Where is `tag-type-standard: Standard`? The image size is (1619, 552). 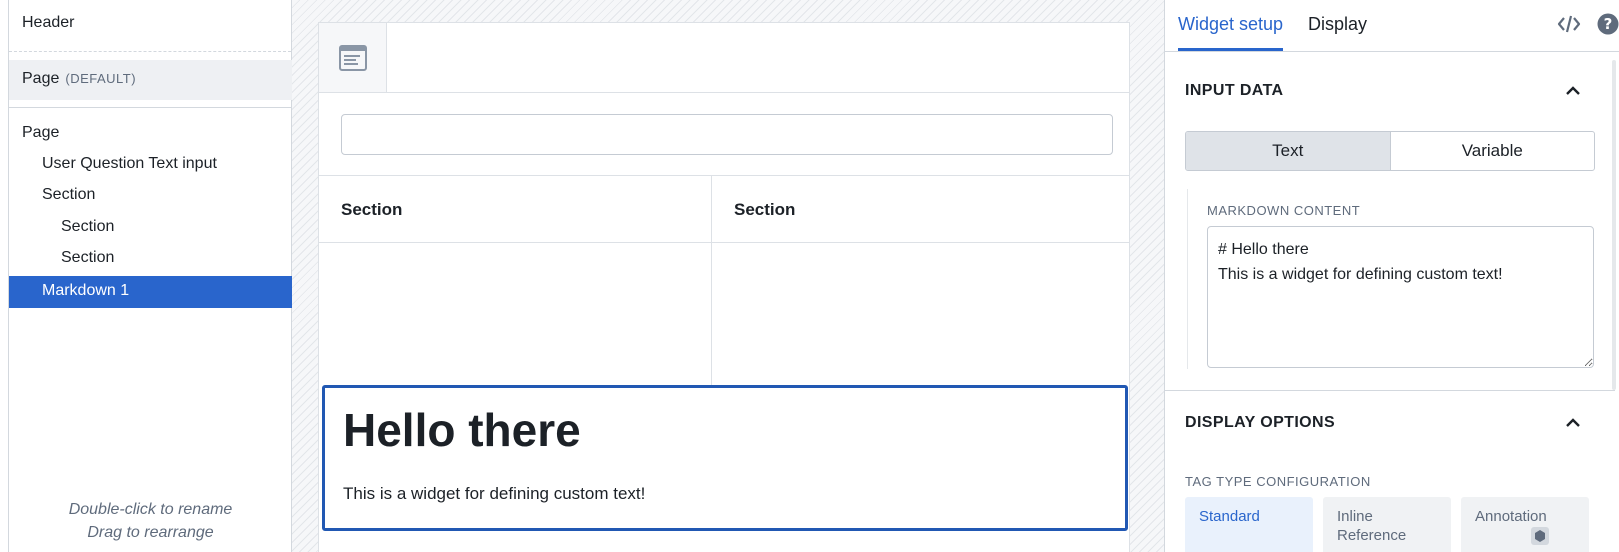
tag-type-standard: Standard is located at coordinates (1249, 524).